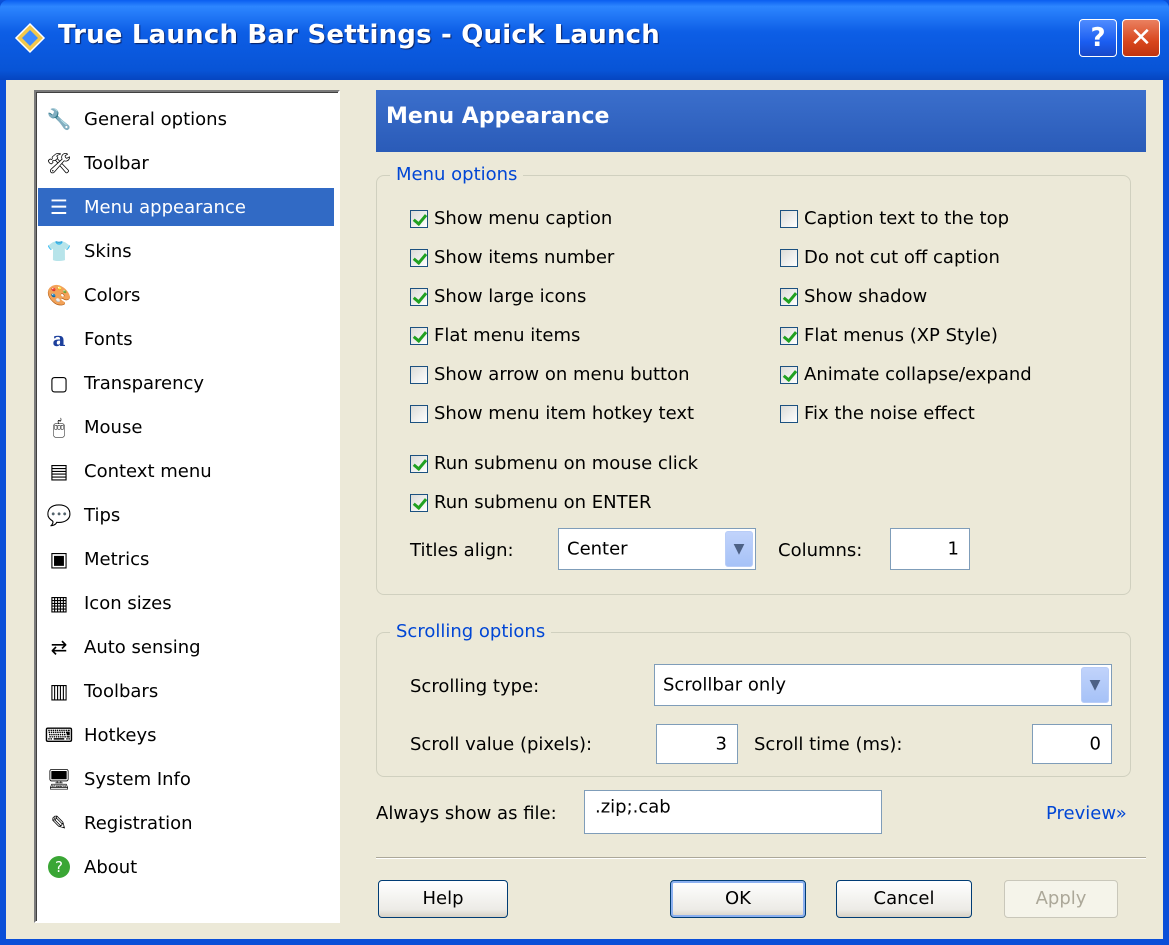  I want to click on checkbox-show-large-icons: Show large icons, so click(498, 296).